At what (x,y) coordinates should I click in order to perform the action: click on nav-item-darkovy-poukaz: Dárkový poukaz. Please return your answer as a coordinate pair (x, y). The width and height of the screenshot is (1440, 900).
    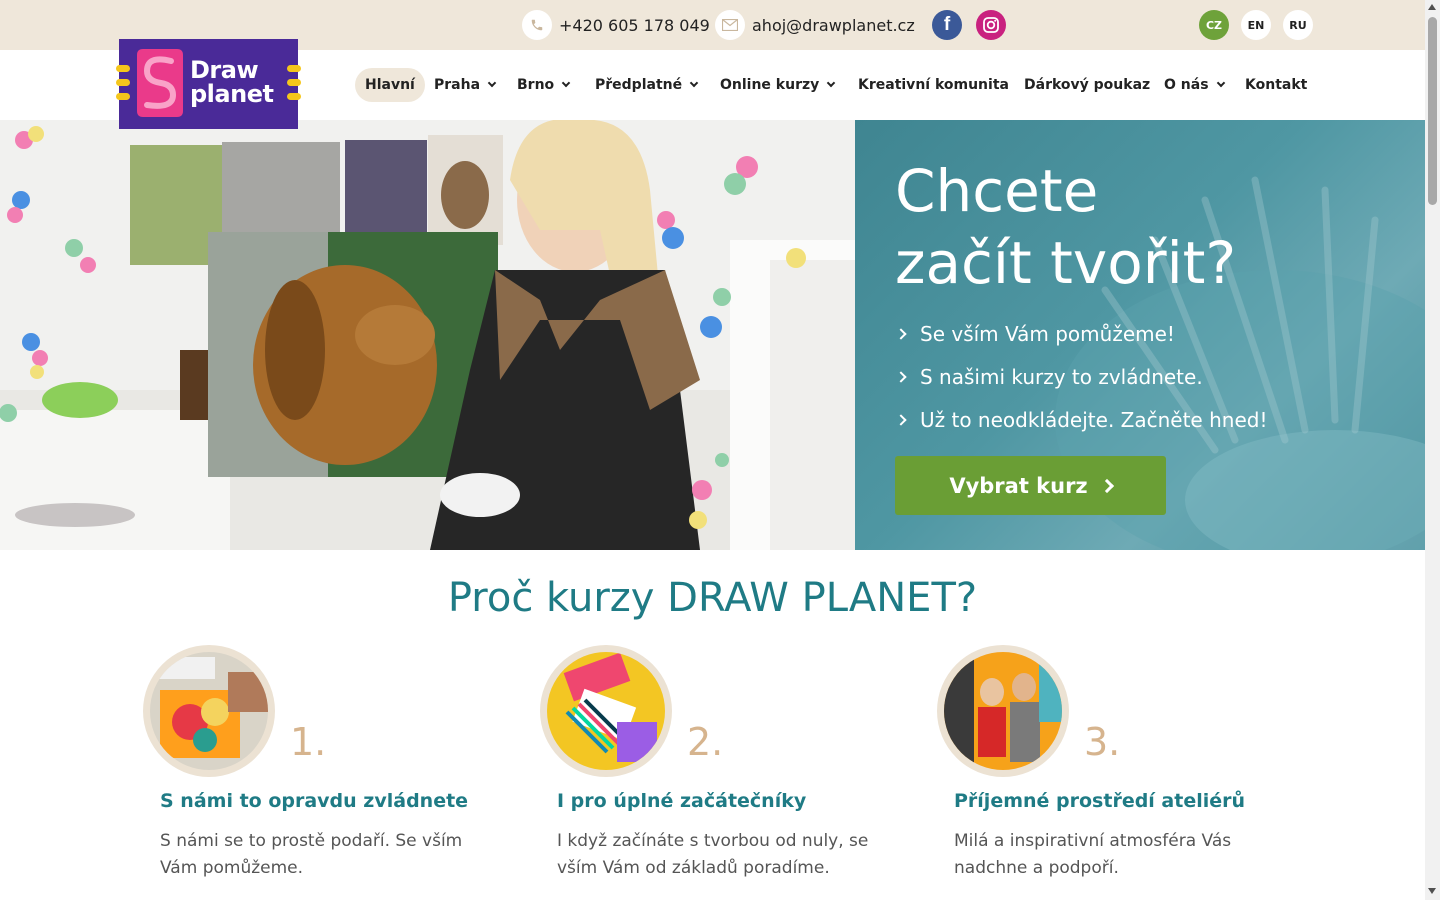
    Looking at the image, I should click on (1087, 85).